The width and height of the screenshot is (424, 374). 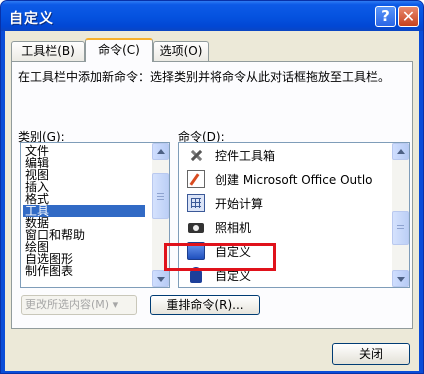 I want to click on command-item: 开始计算, so click(x=286, y=203).